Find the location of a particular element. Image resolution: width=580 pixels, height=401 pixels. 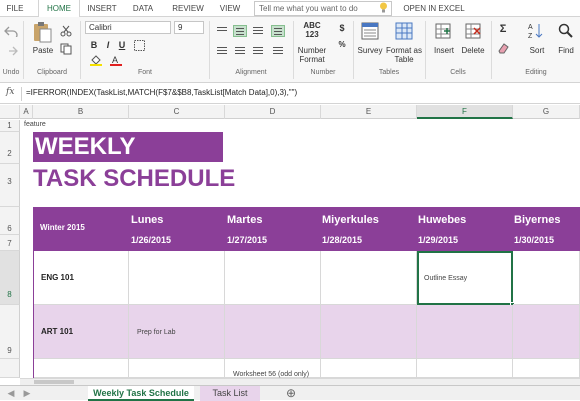

scroll-left-icon: ◀ is located at coordinates (11, 393).